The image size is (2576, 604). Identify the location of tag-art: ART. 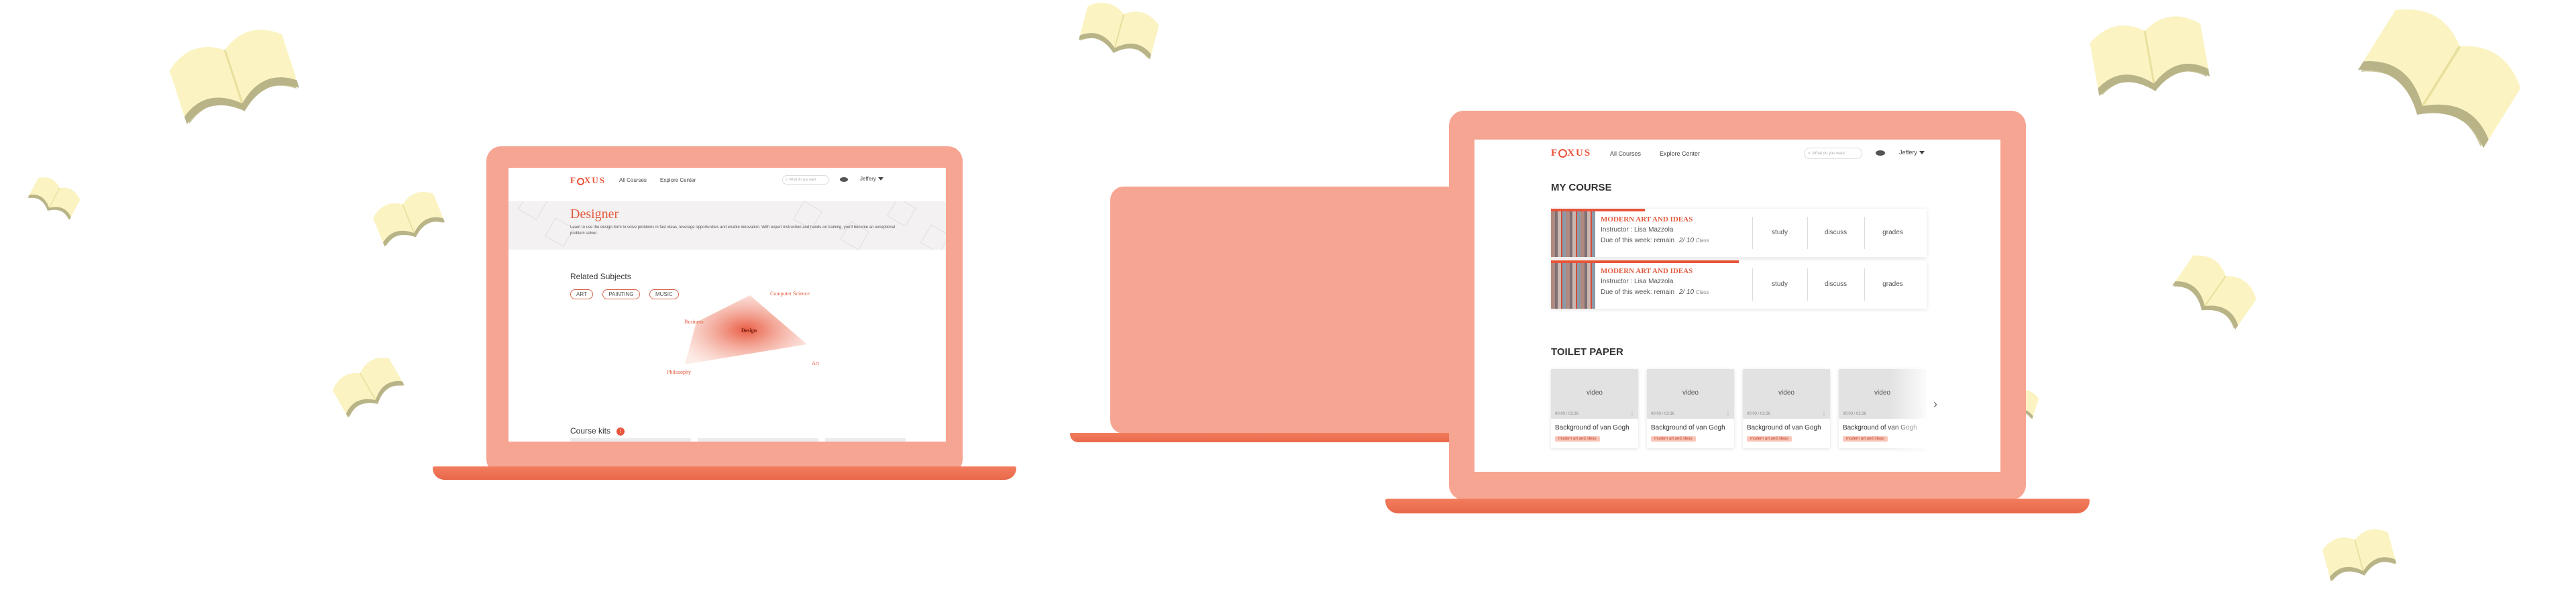
(581, 294).